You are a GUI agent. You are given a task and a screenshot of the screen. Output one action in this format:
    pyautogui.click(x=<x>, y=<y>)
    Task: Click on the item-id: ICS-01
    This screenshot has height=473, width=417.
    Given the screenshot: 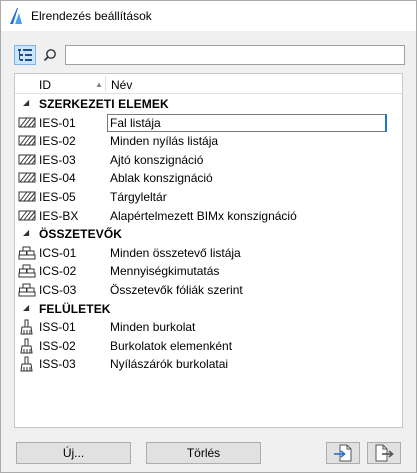 What is the action you would take?
    pyautogui.click(x=58, y=252)
    